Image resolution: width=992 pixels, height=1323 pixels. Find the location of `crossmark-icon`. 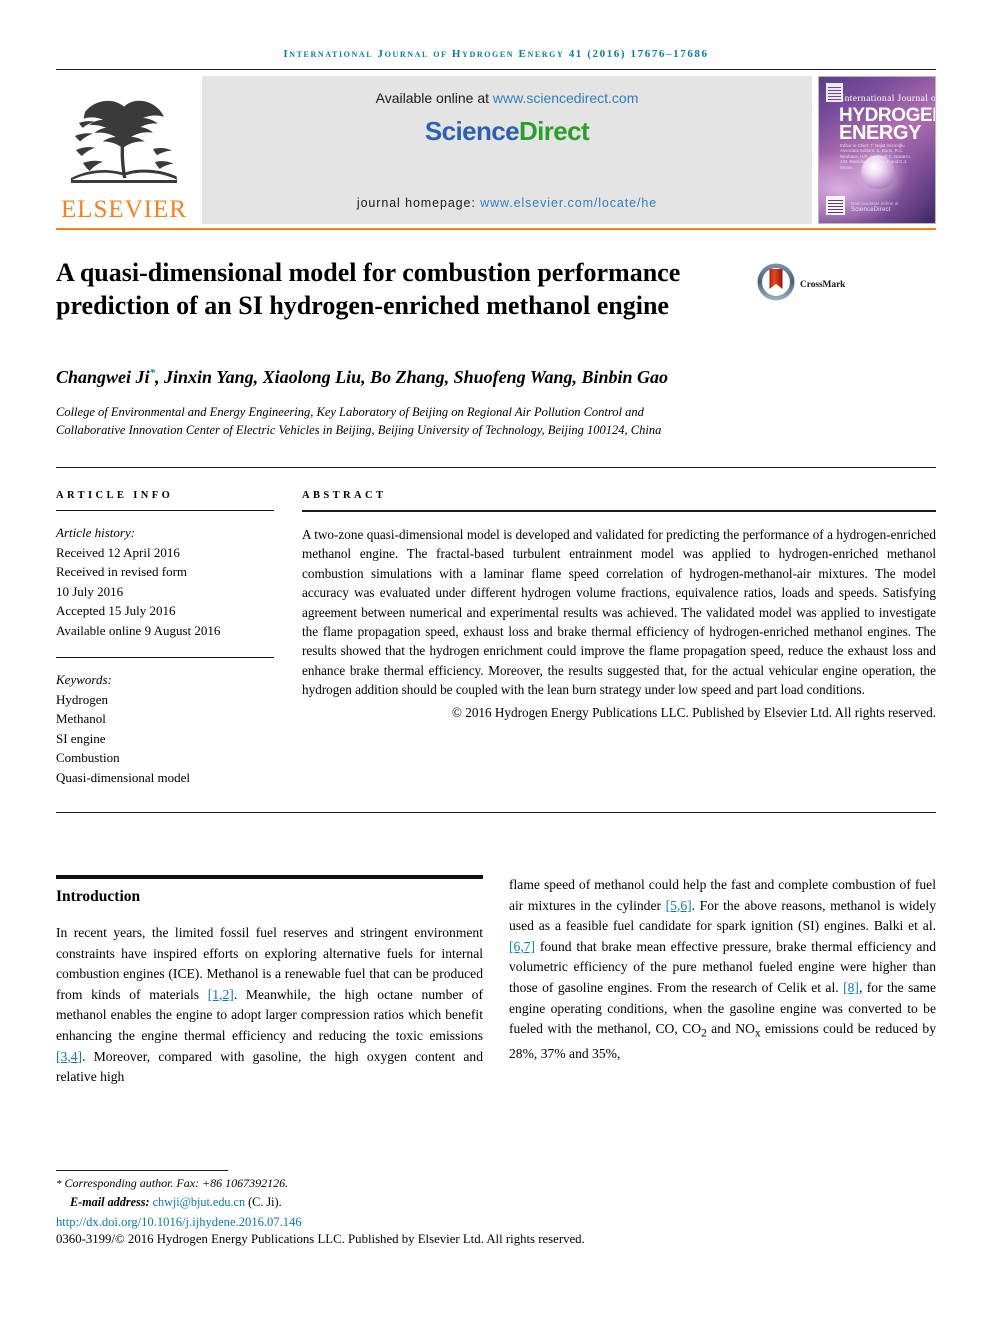

crossmark-icon is located at coordinates (776, 284).